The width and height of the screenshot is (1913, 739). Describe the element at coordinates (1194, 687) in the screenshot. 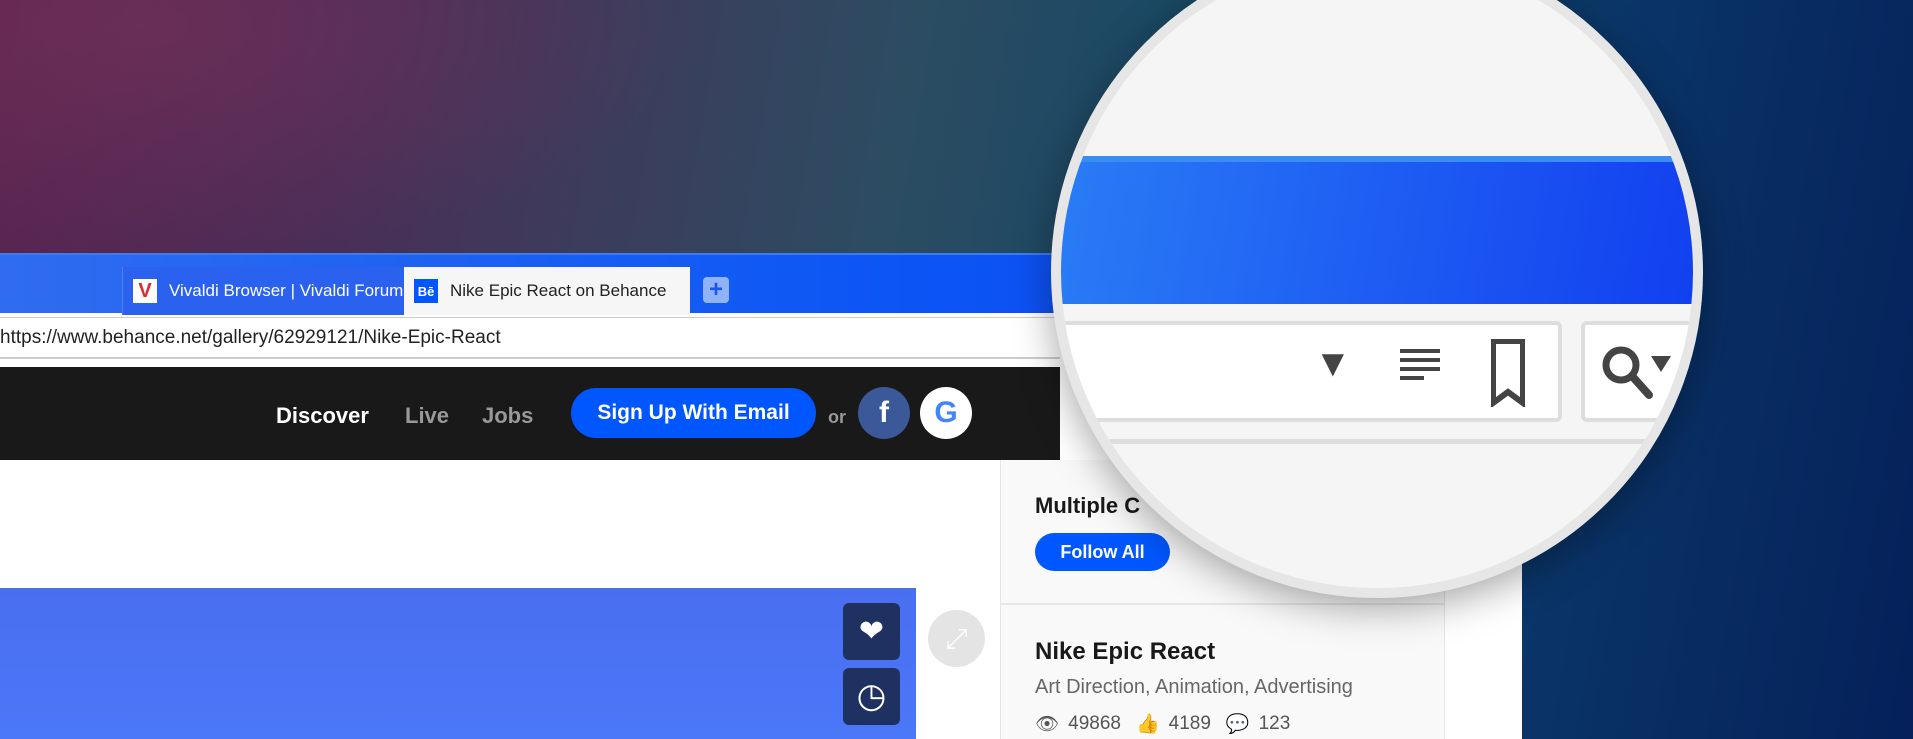

I see `project-fields: Art Direction, Animation, Advertising` at that location.